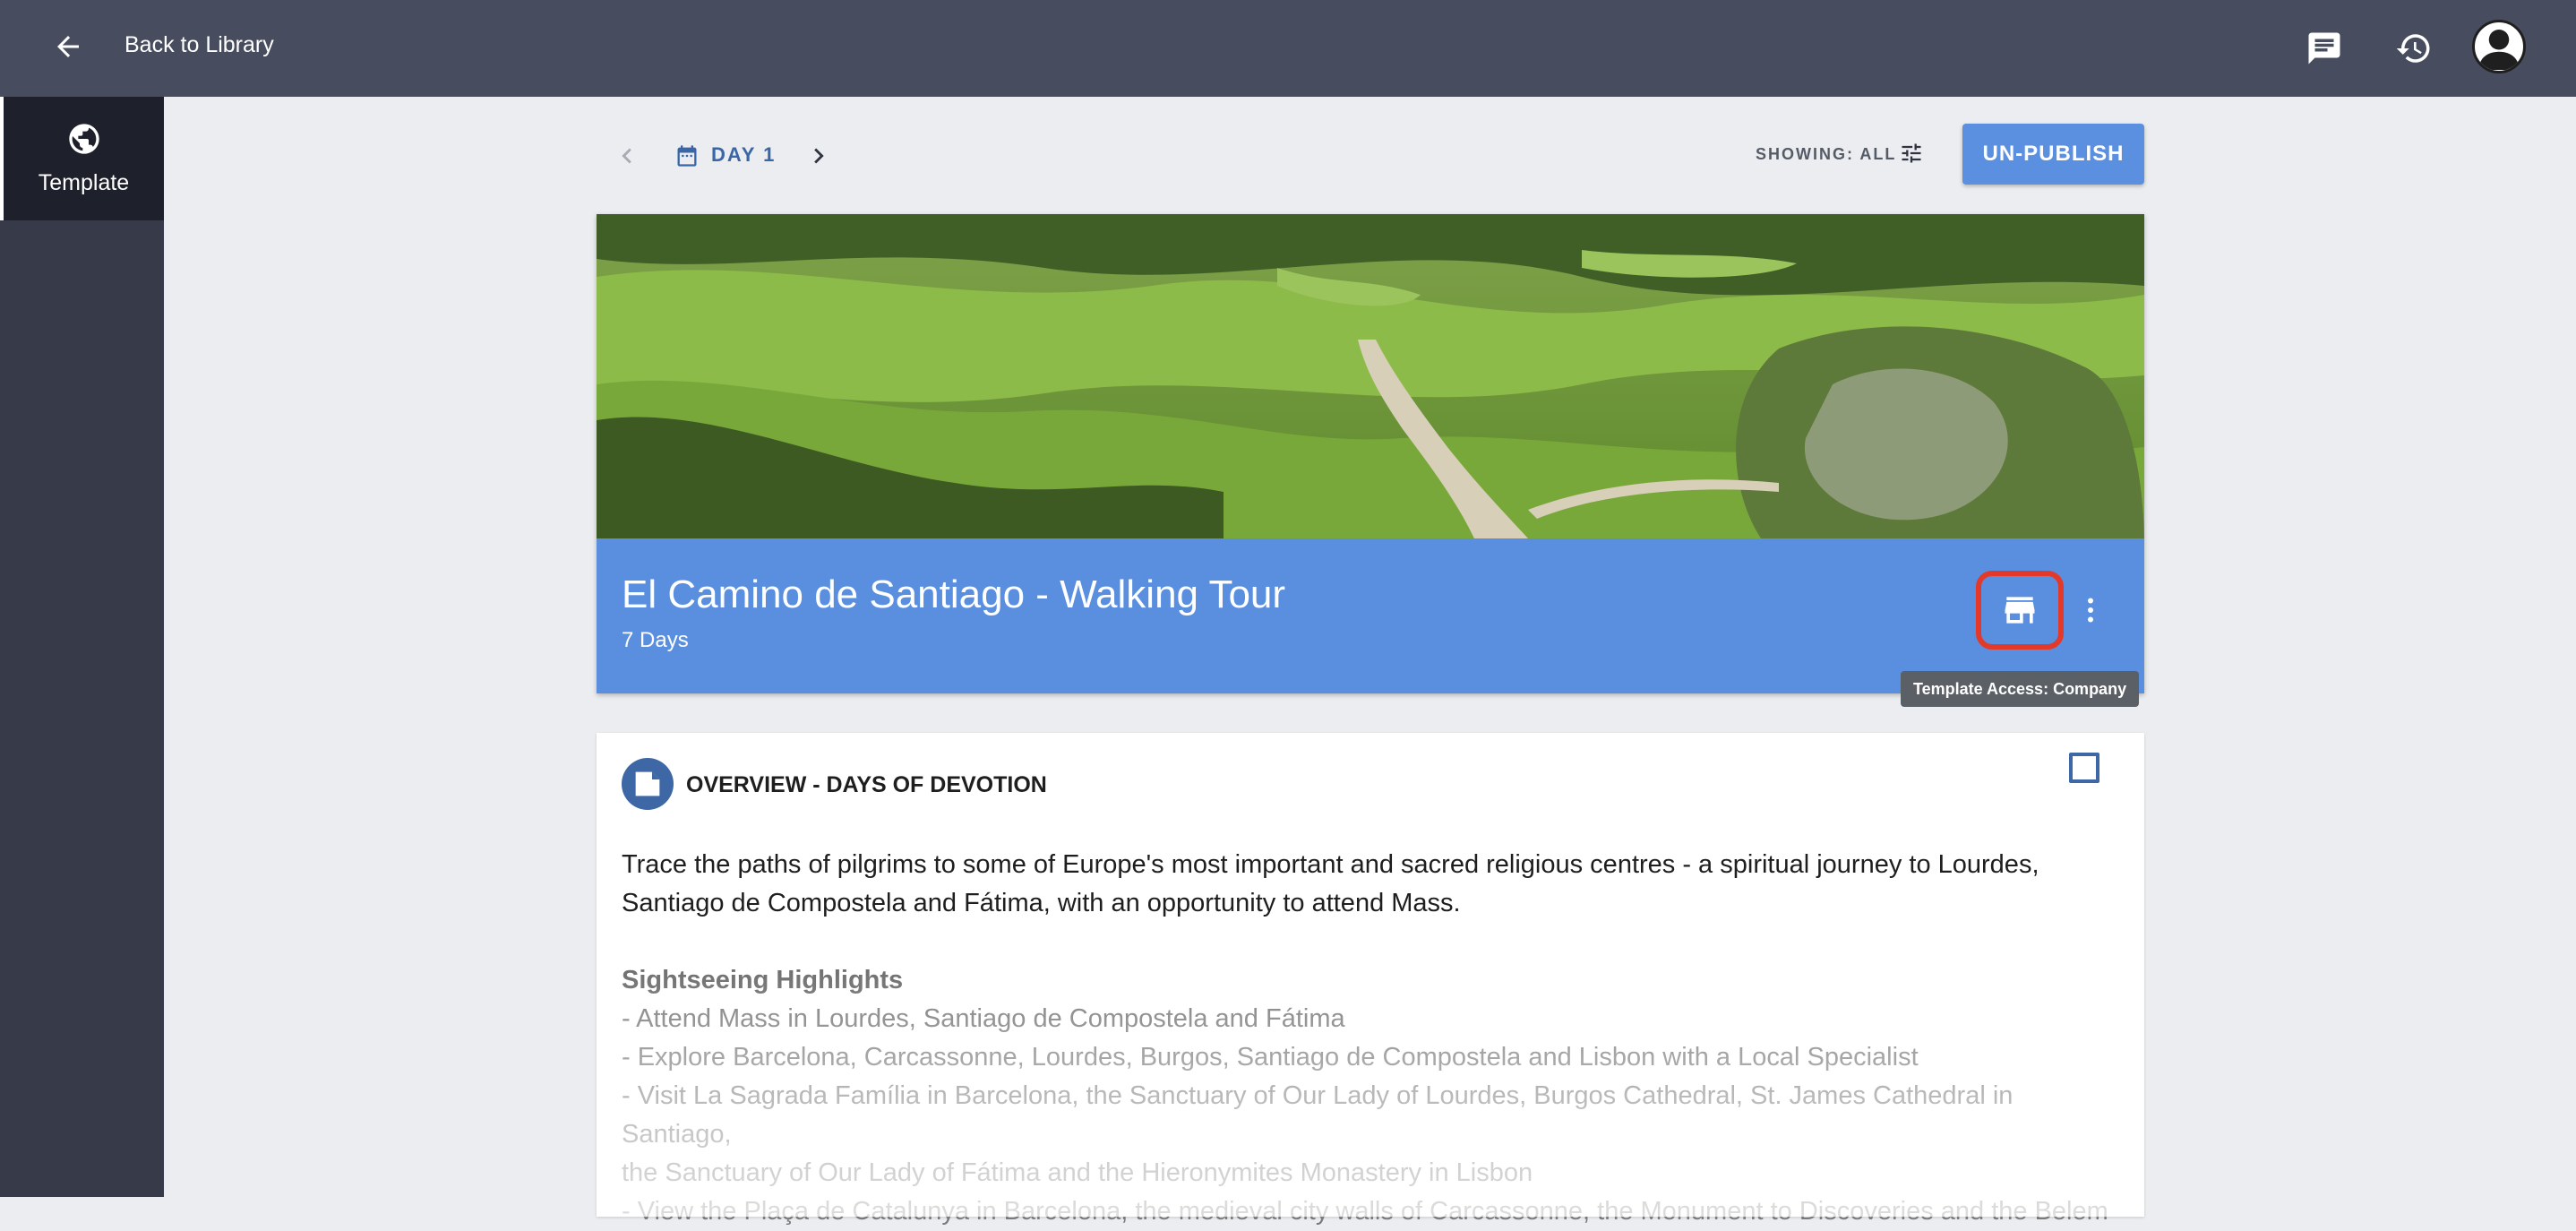 This screenshot has width=2576, height=1231. Describe the element at coordinates (627, 156) in the screenshot. I see `previous-day-chevron-icon` at that location.